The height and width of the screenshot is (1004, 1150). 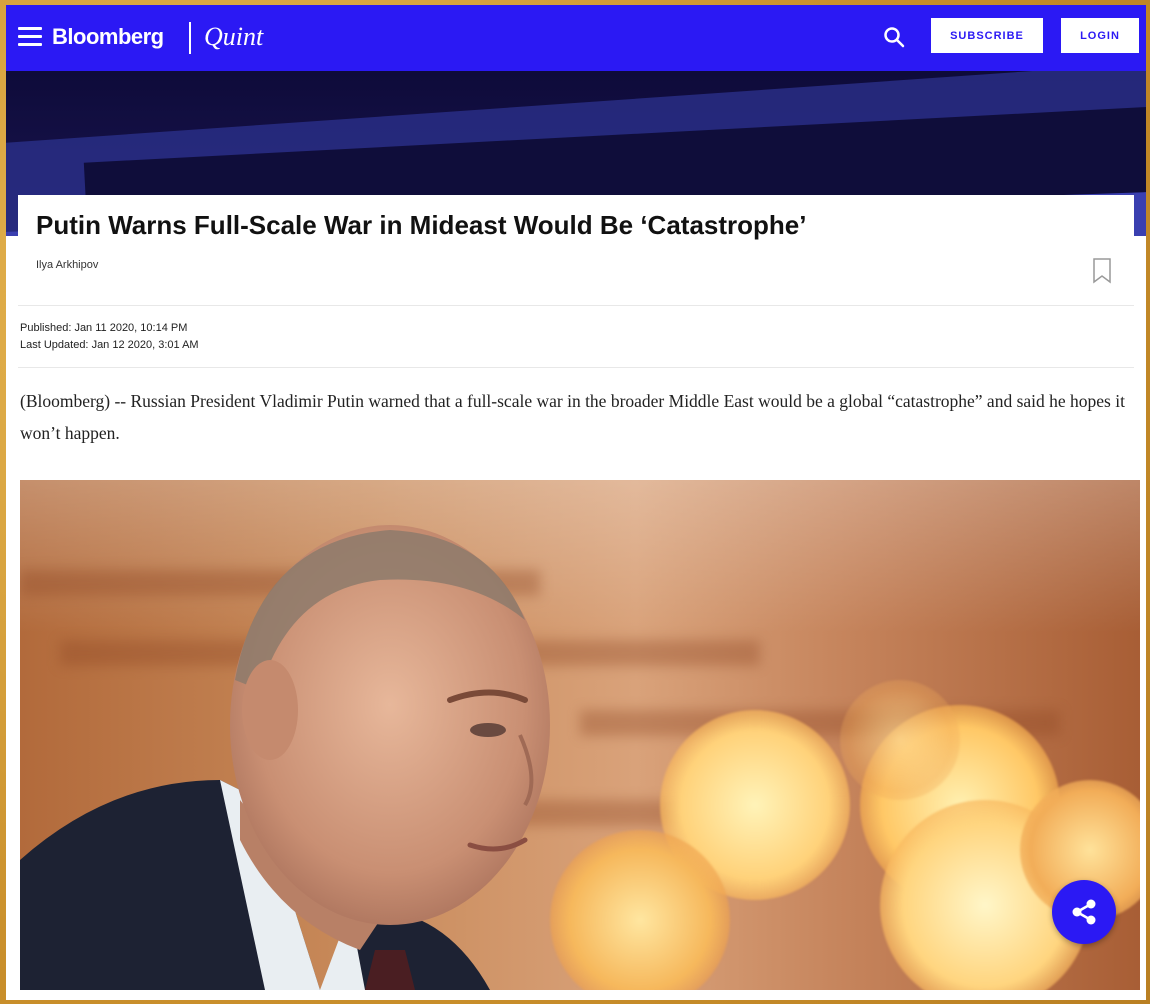 What do you see at coordinates (894, 37) in the screenshot?
I see `search-icon` at bounding box center [894, 37].